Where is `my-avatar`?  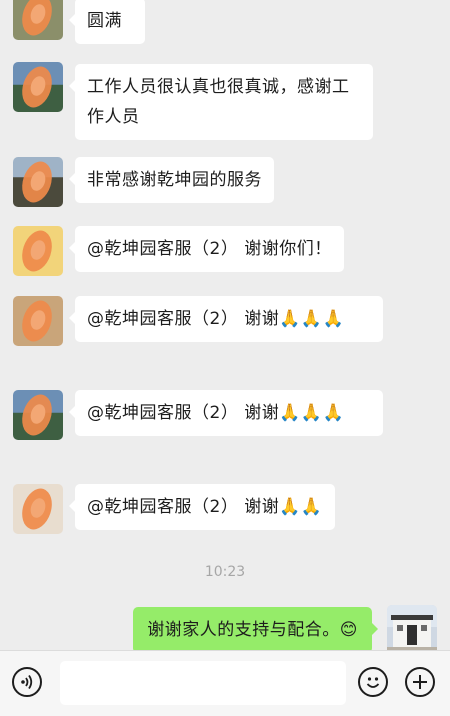
my-avatar is located at coordinates (412, 627).